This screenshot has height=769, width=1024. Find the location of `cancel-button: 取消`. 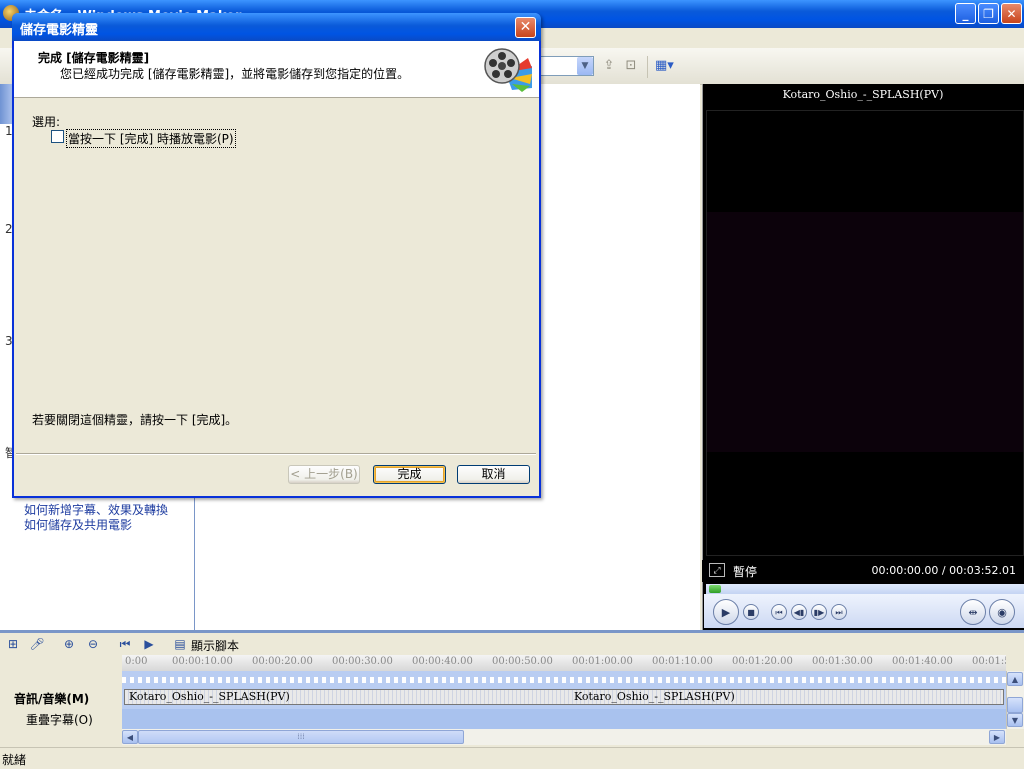

cancel-button: 取消 is located at coordinates (493, 474).